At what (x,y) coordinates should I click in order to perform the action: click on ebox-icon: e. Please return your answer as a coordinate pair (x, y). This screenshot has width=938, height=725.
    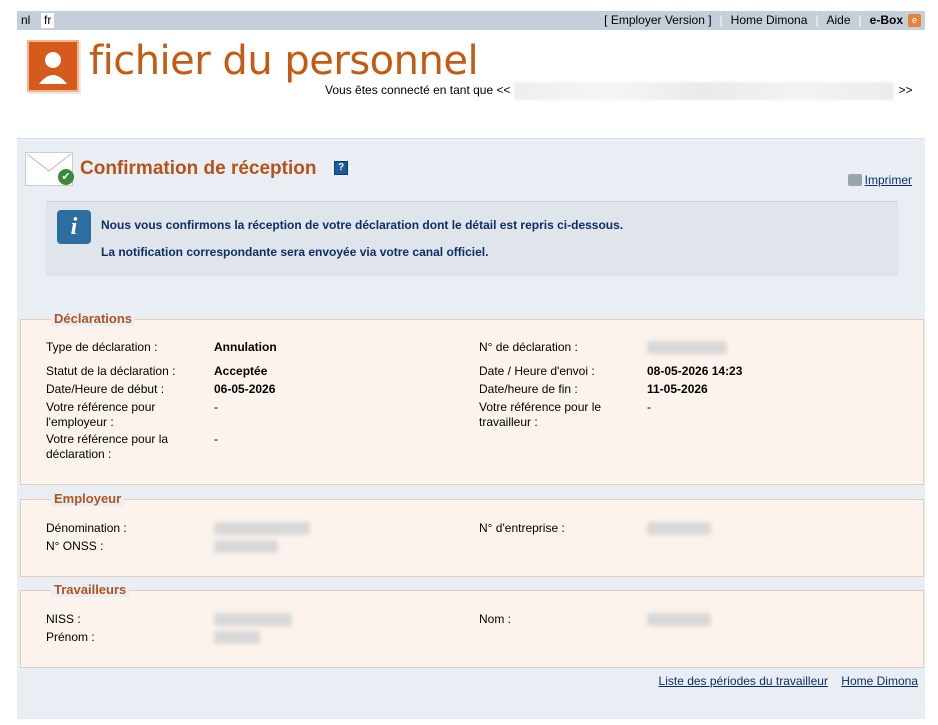
    Looking at the image, I should click on (914, 20).